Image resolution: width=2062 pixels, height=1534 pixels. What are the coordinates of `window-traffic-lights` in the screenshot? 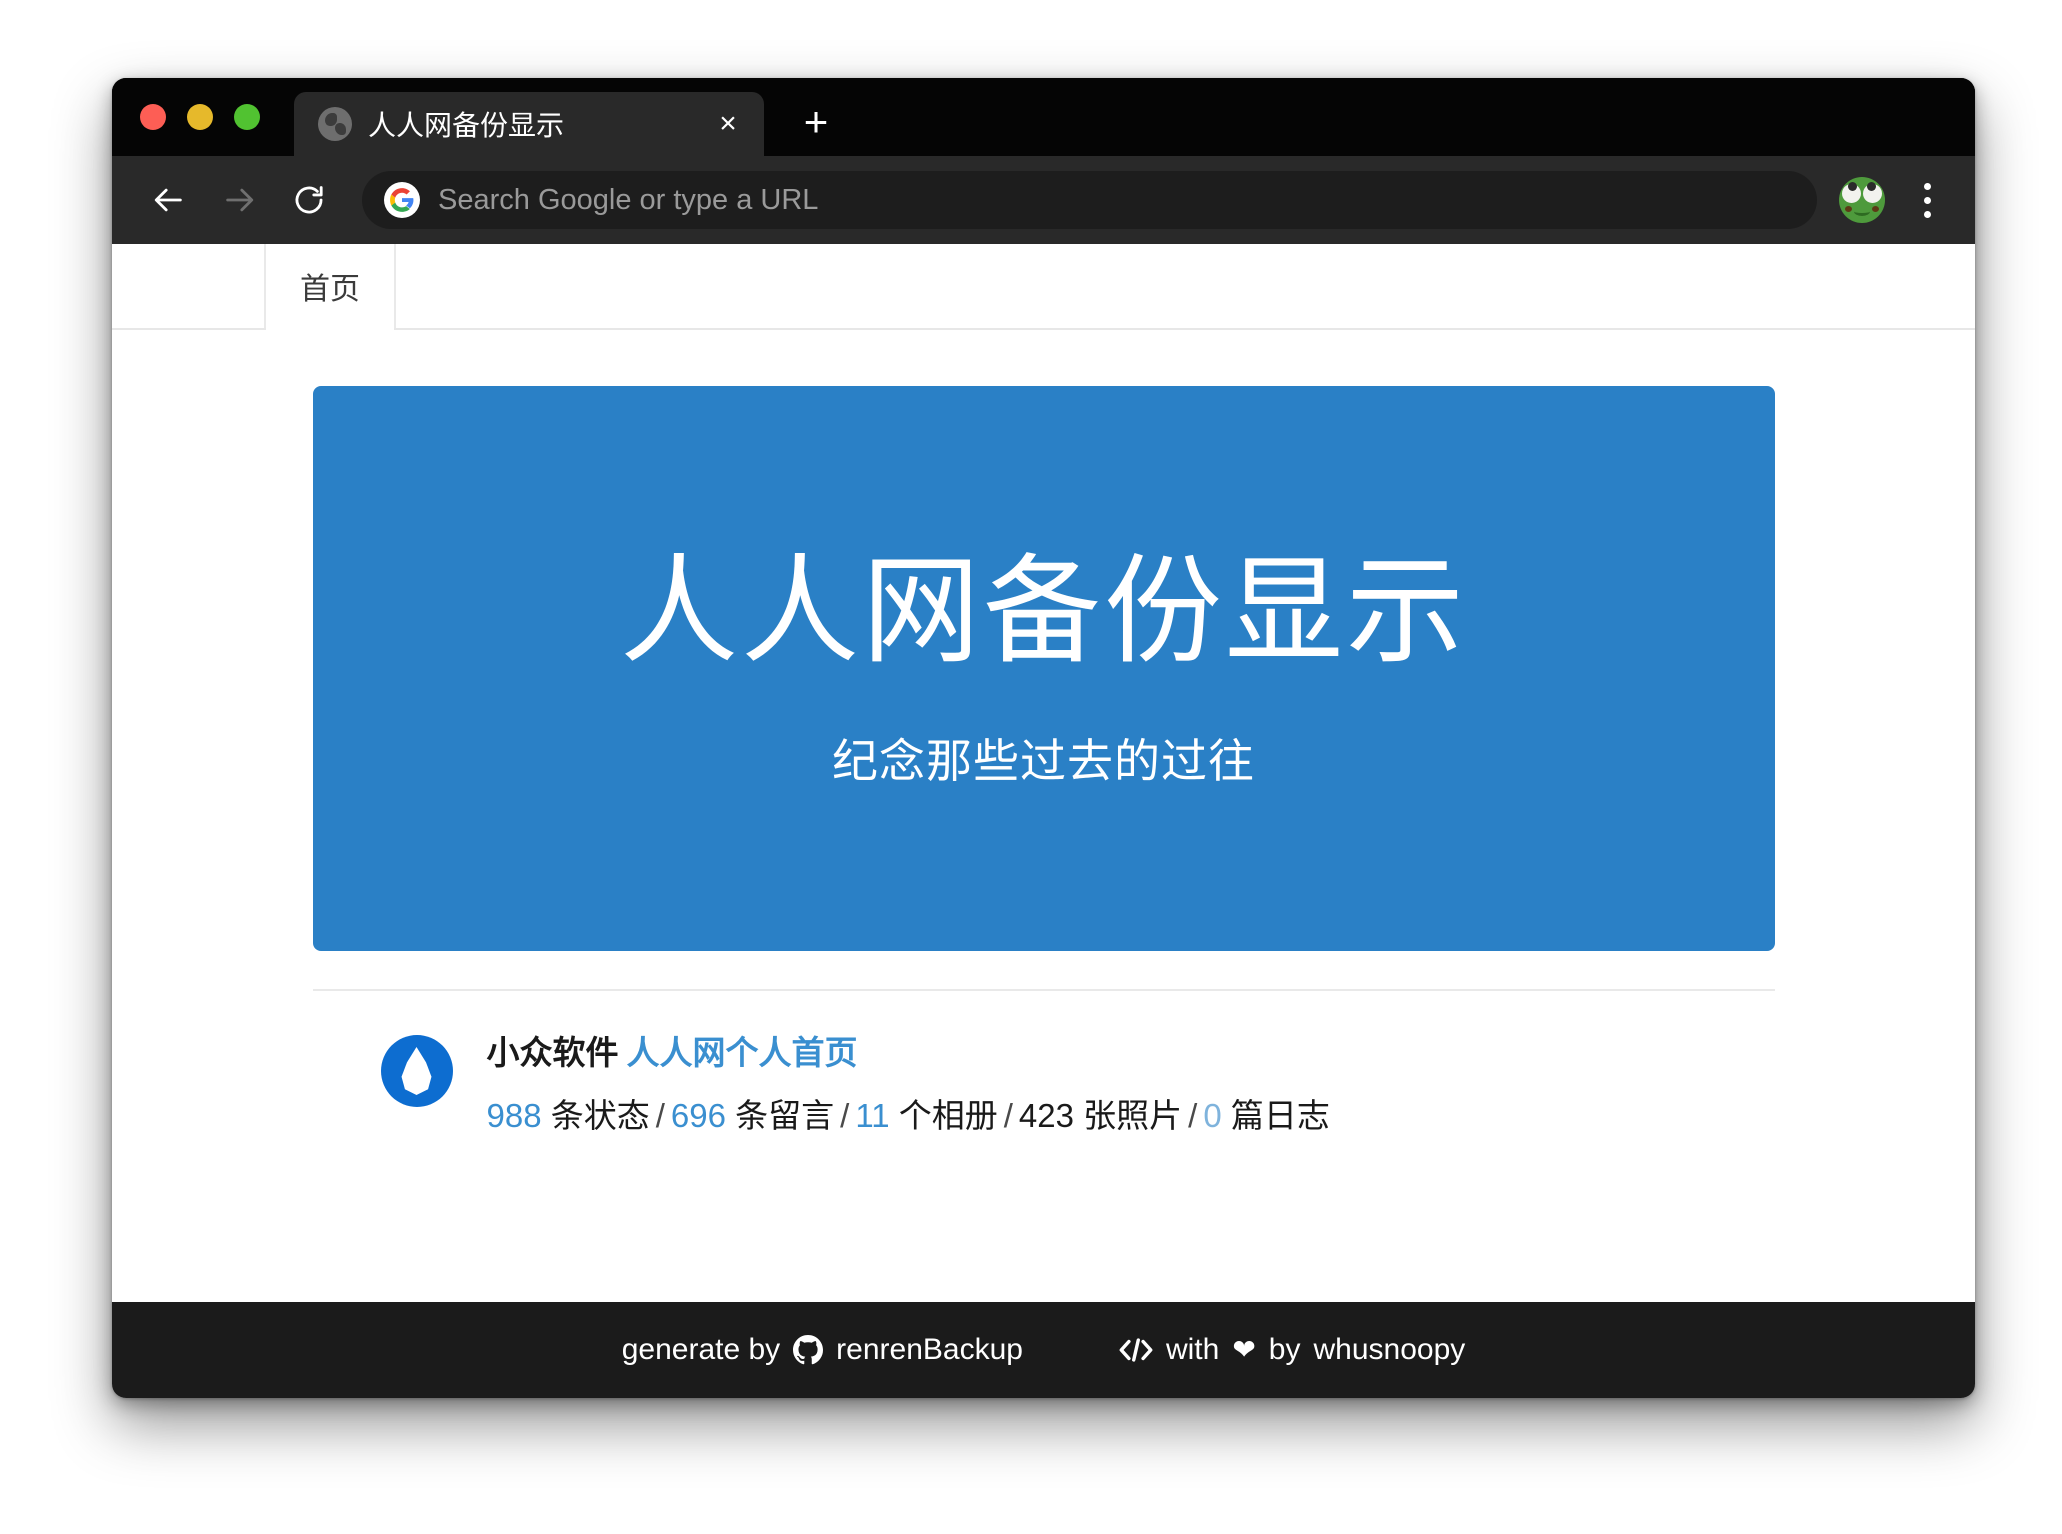 It's located at (196, 117).